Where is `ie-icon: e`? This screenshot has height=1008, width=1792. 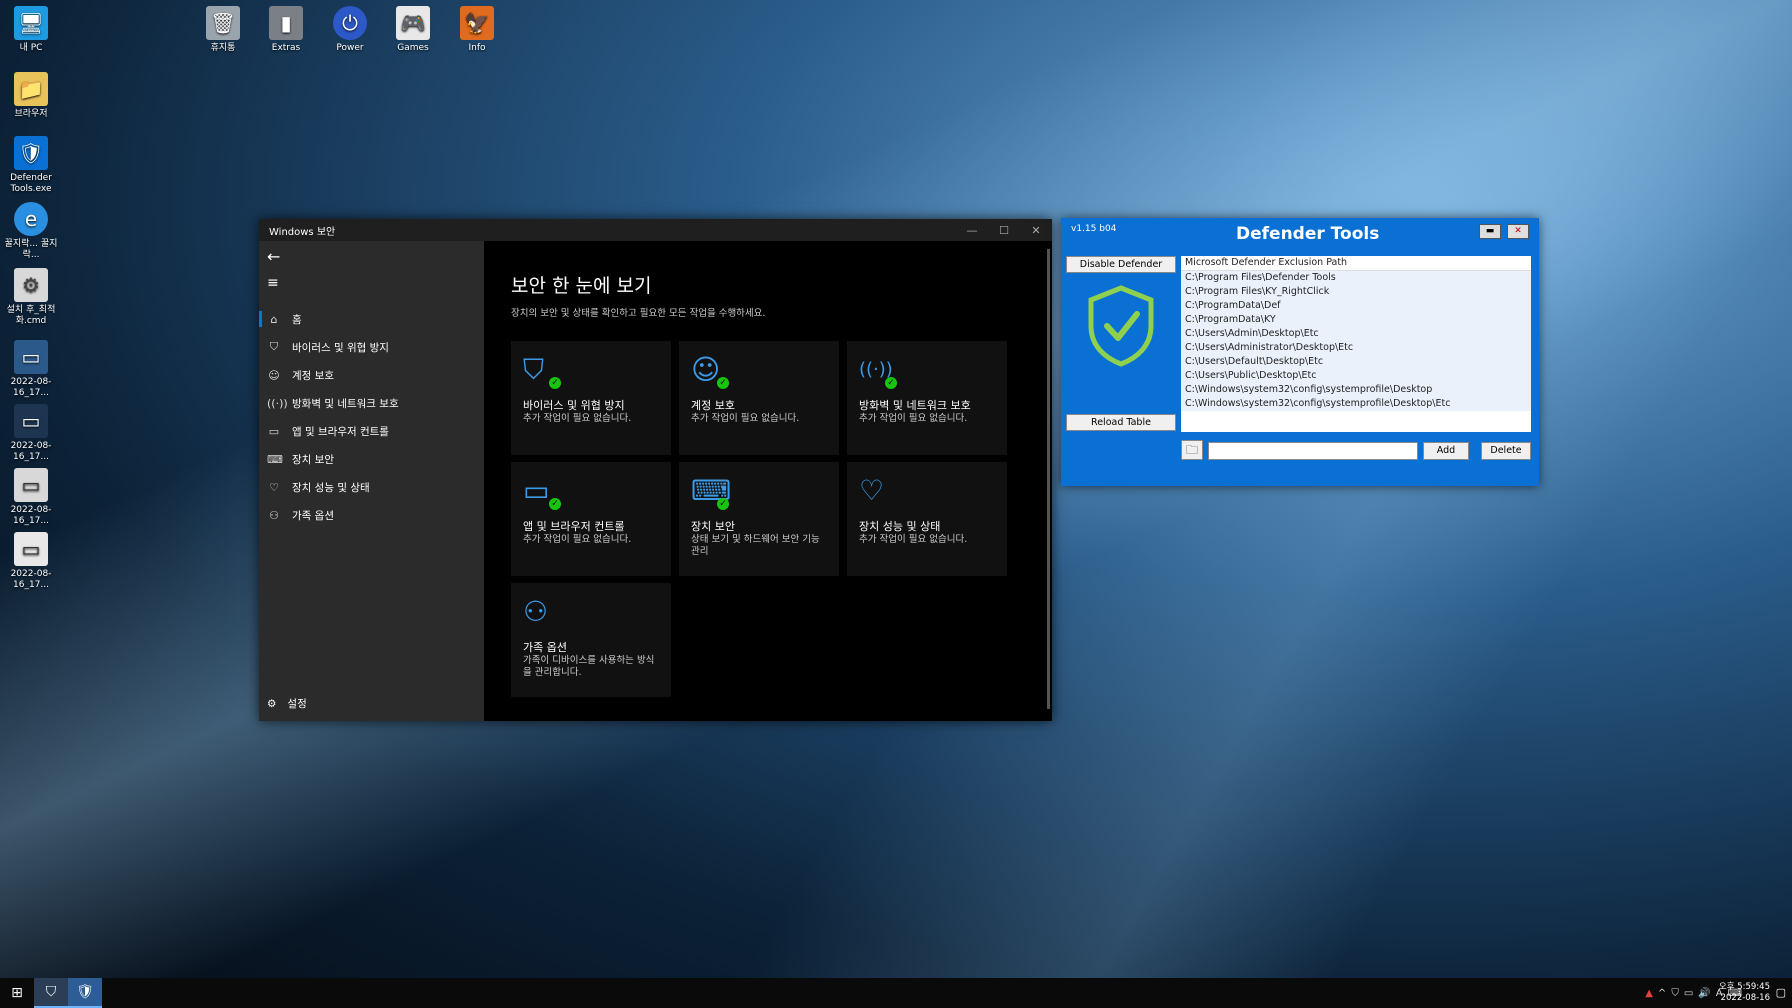
ie-icon: e is located at coordinates (31, 219).